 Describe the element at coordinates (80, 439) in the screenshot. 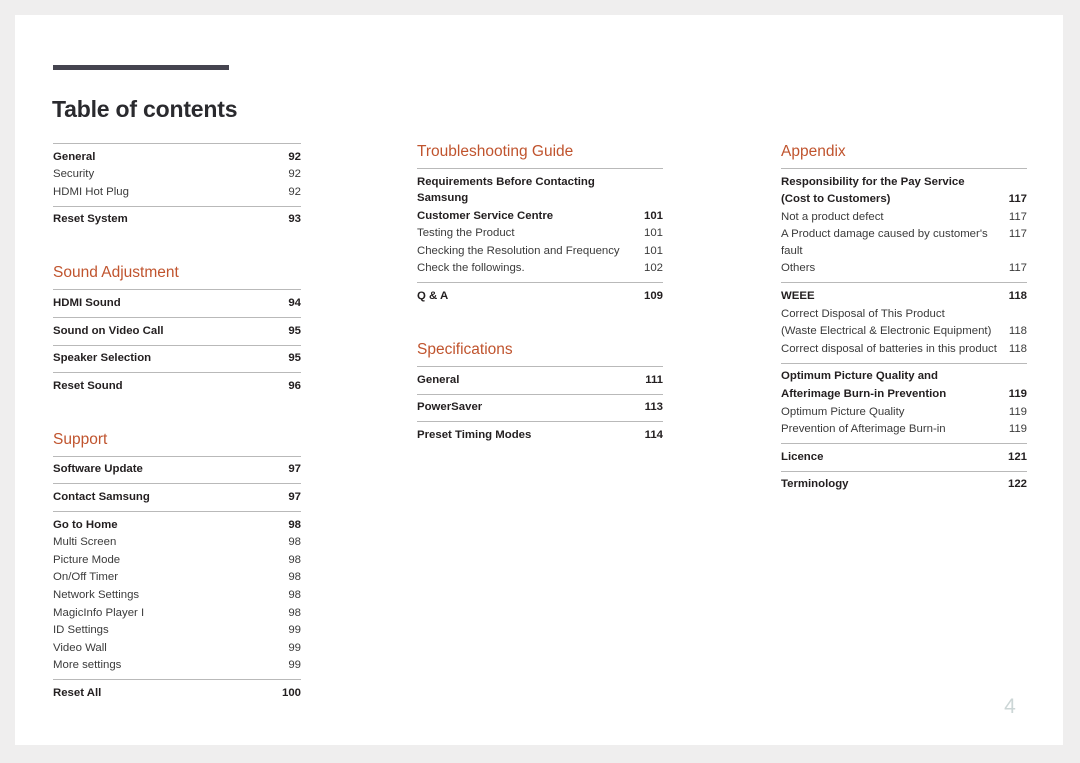

I see `toc-section-heading: Support` at that location.